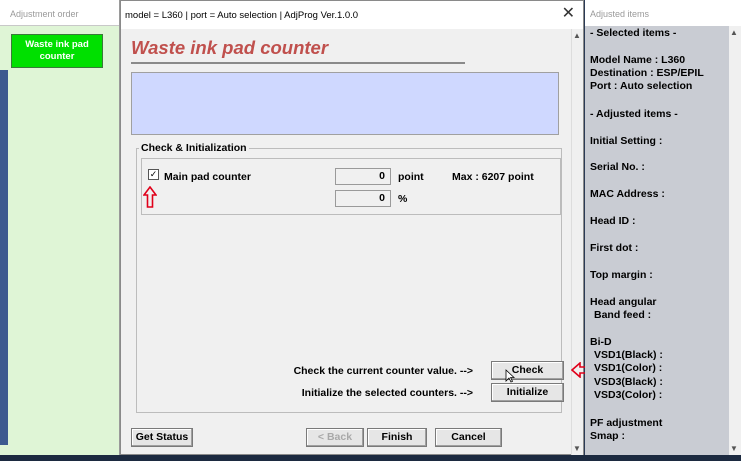 The height and width of the screenshot is (461, 741). What do you see at coordinates (628, 395) in the screenshot?
I see `adjusted-item: VSD3(Color) :` at bounding box center [628, 395].